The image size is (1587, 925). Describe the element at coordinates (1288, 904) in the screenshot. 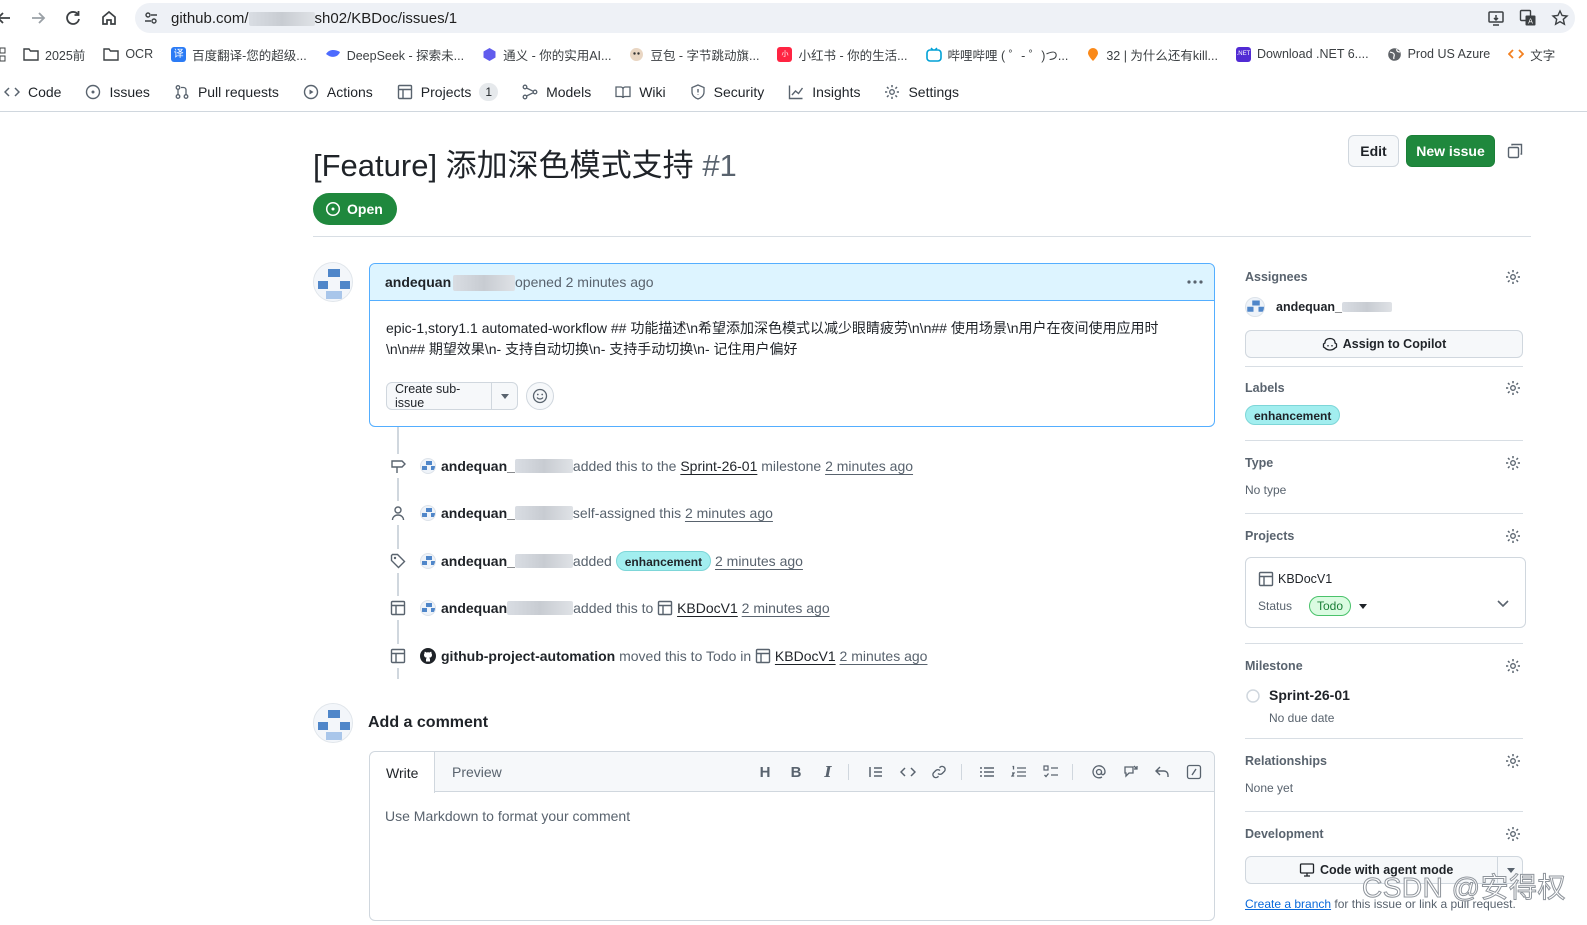

I see `create-branch-link: Create a branch` at that location.